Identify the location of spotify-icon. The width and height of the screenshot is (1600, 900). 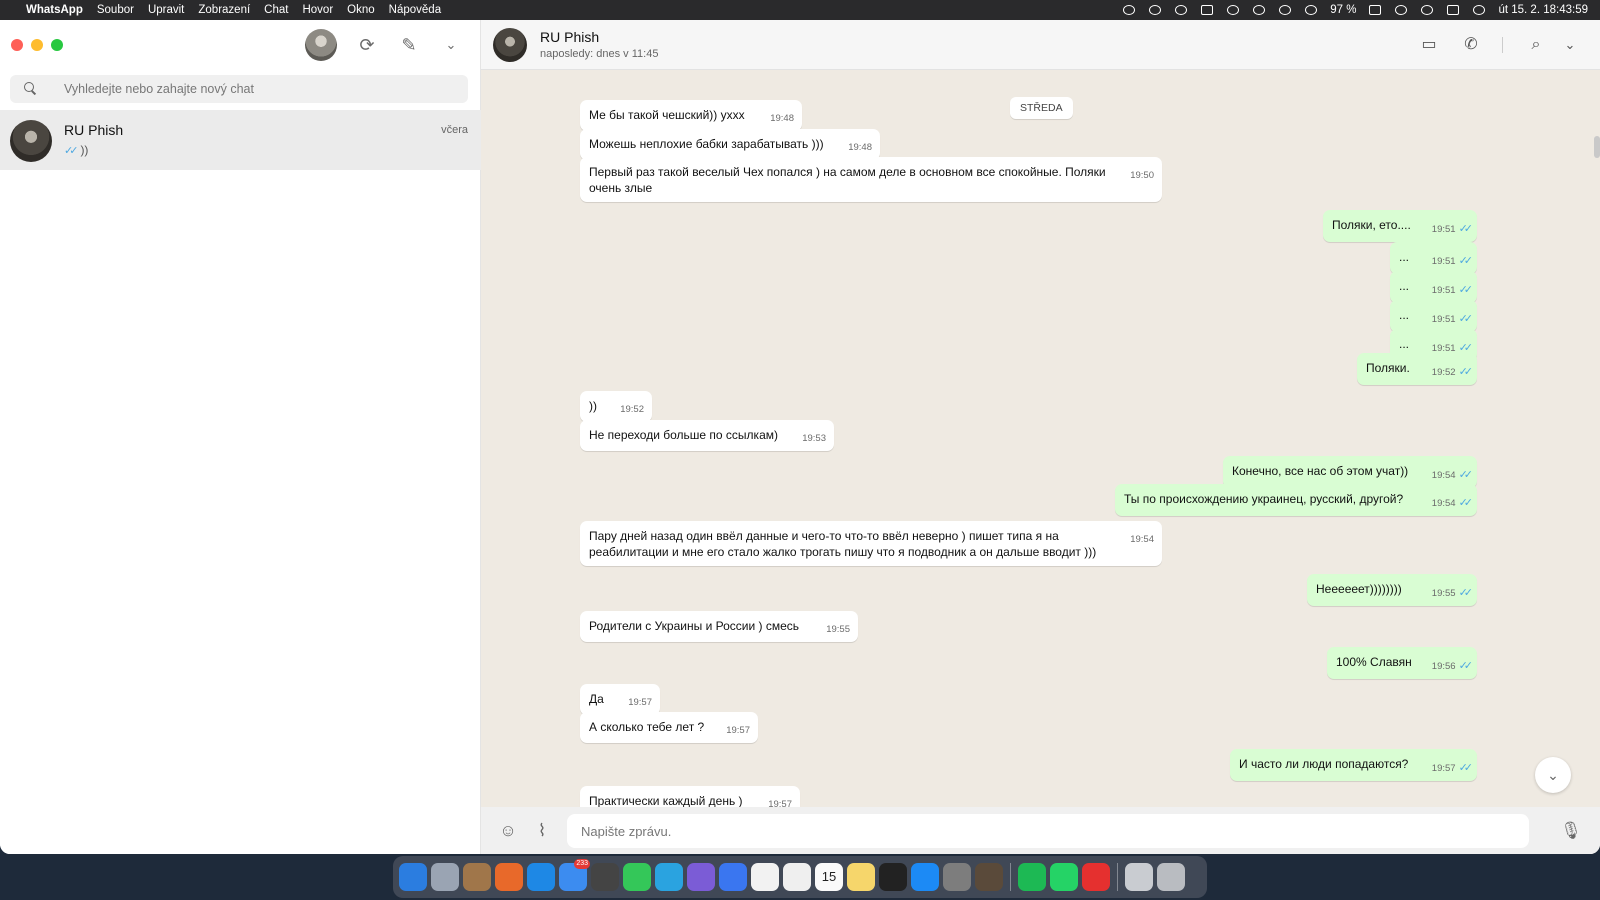
(1032, 877).